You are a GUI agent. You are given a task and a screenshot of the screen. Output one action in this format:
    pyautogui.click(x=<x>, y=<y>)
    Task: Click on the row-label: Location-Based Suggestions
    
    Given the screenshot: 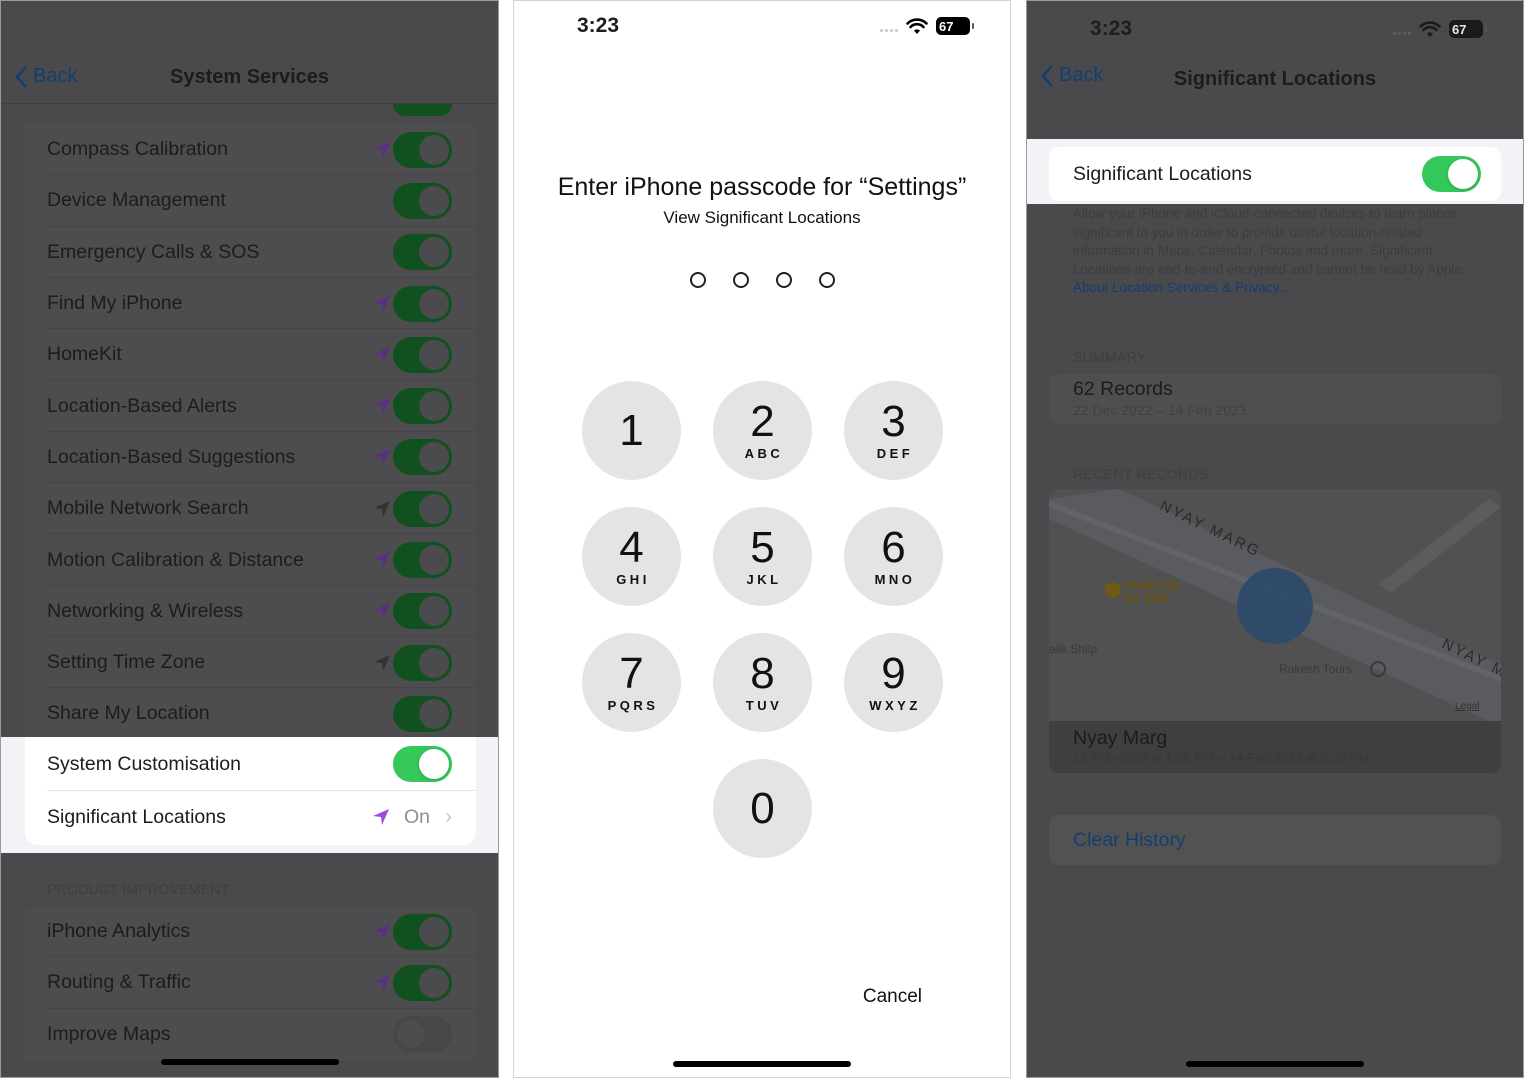 What is the action you would take?
    pyautogui.click(x=171, y=456)
    